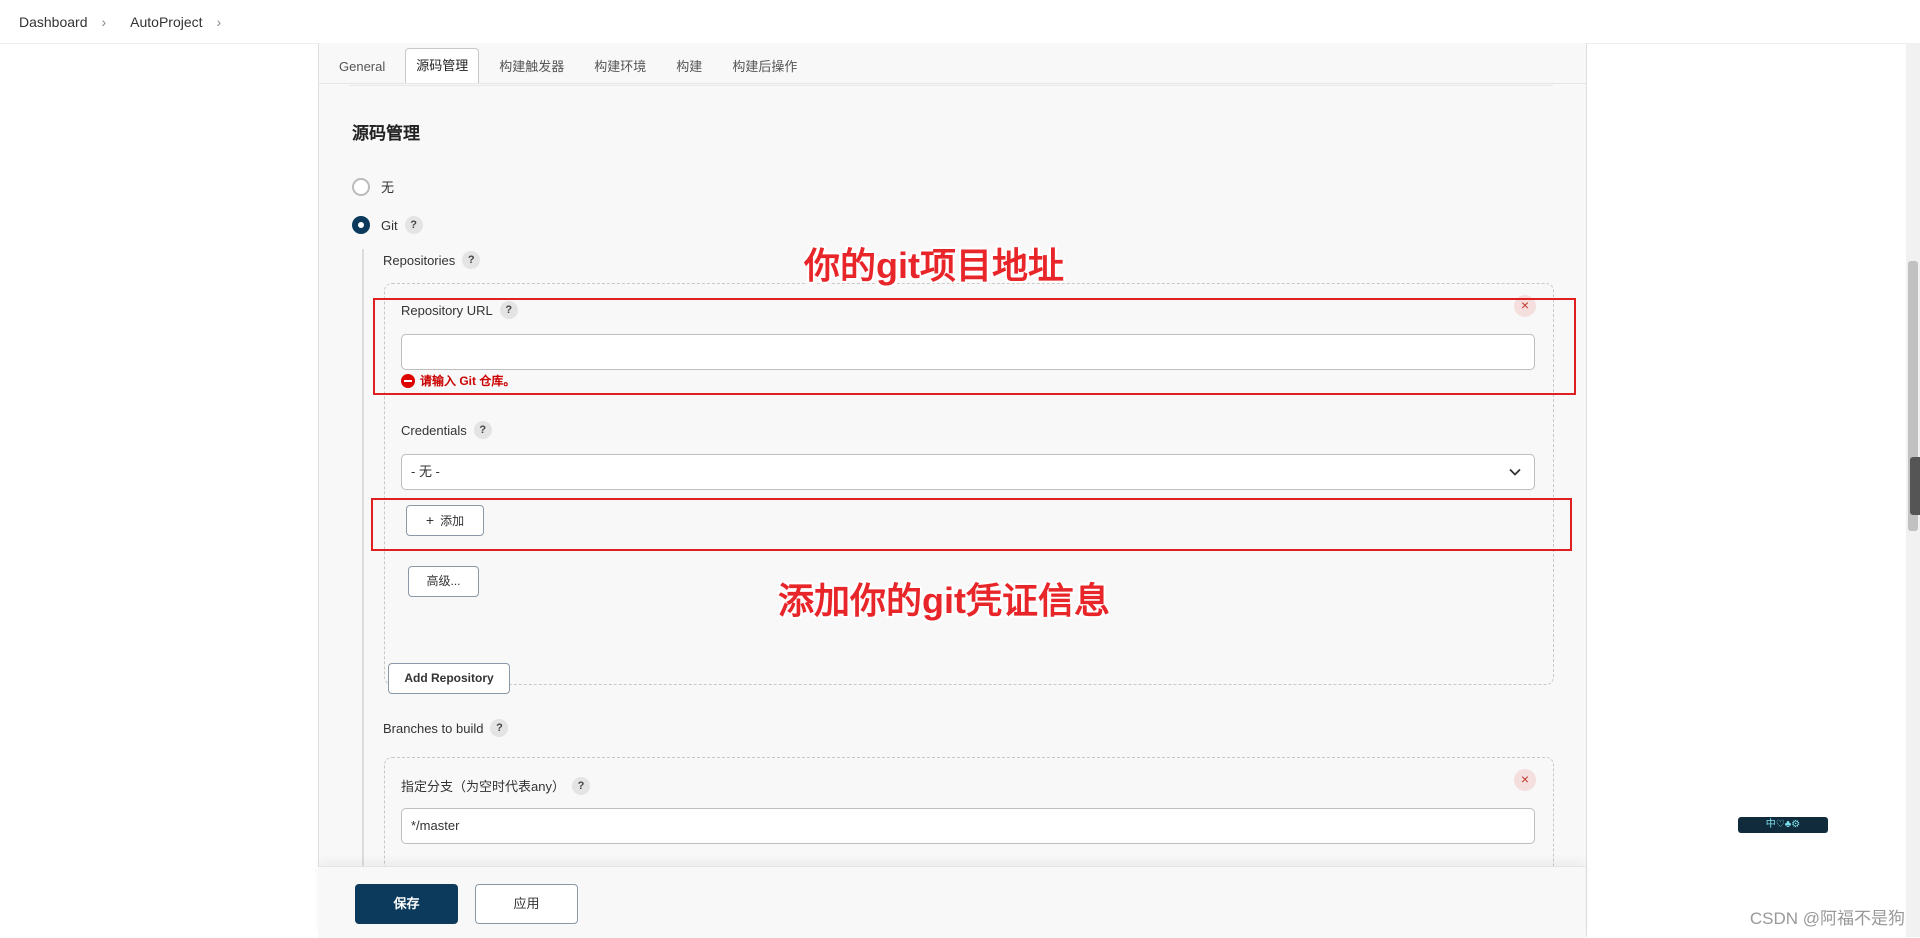  Describe the element at coordinates (944, 600) in the screenshot. I see `annotation-cred-note: 添加你的git凭证信息` at that location.